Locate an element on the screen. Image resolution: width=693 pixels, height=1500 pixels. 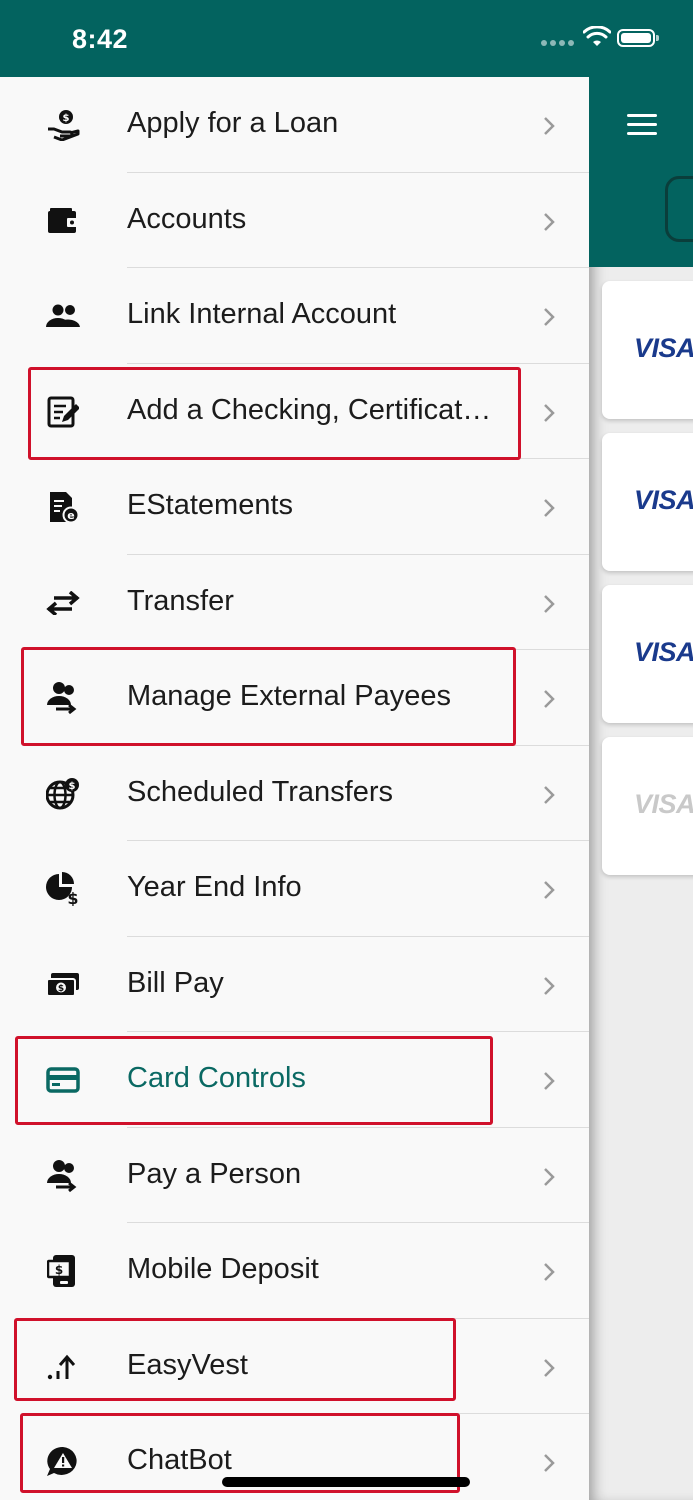
menu-item-label: Card Controls is located at coordinates (216, 1078).